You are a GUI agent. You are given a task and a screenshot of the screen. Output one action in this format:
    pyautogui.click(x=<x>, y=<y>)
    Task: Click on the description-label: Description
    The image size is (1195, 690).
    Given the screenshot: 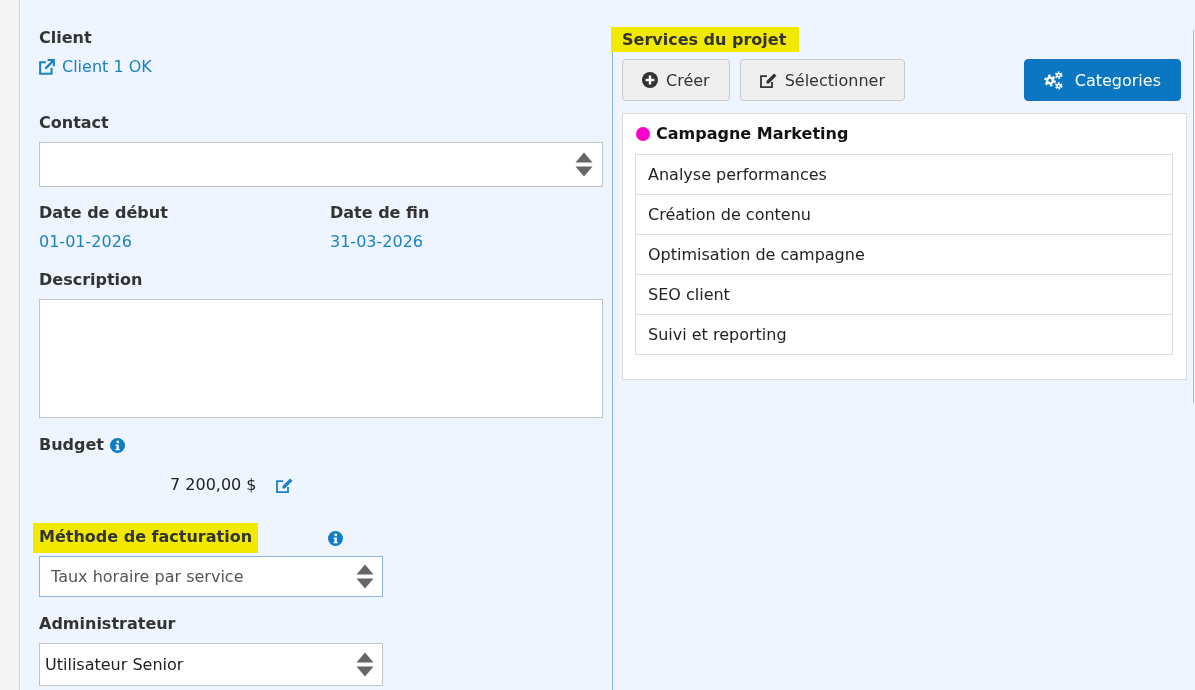 What is the action you would take?
    pyautogui.click(x=91, y=280)
    